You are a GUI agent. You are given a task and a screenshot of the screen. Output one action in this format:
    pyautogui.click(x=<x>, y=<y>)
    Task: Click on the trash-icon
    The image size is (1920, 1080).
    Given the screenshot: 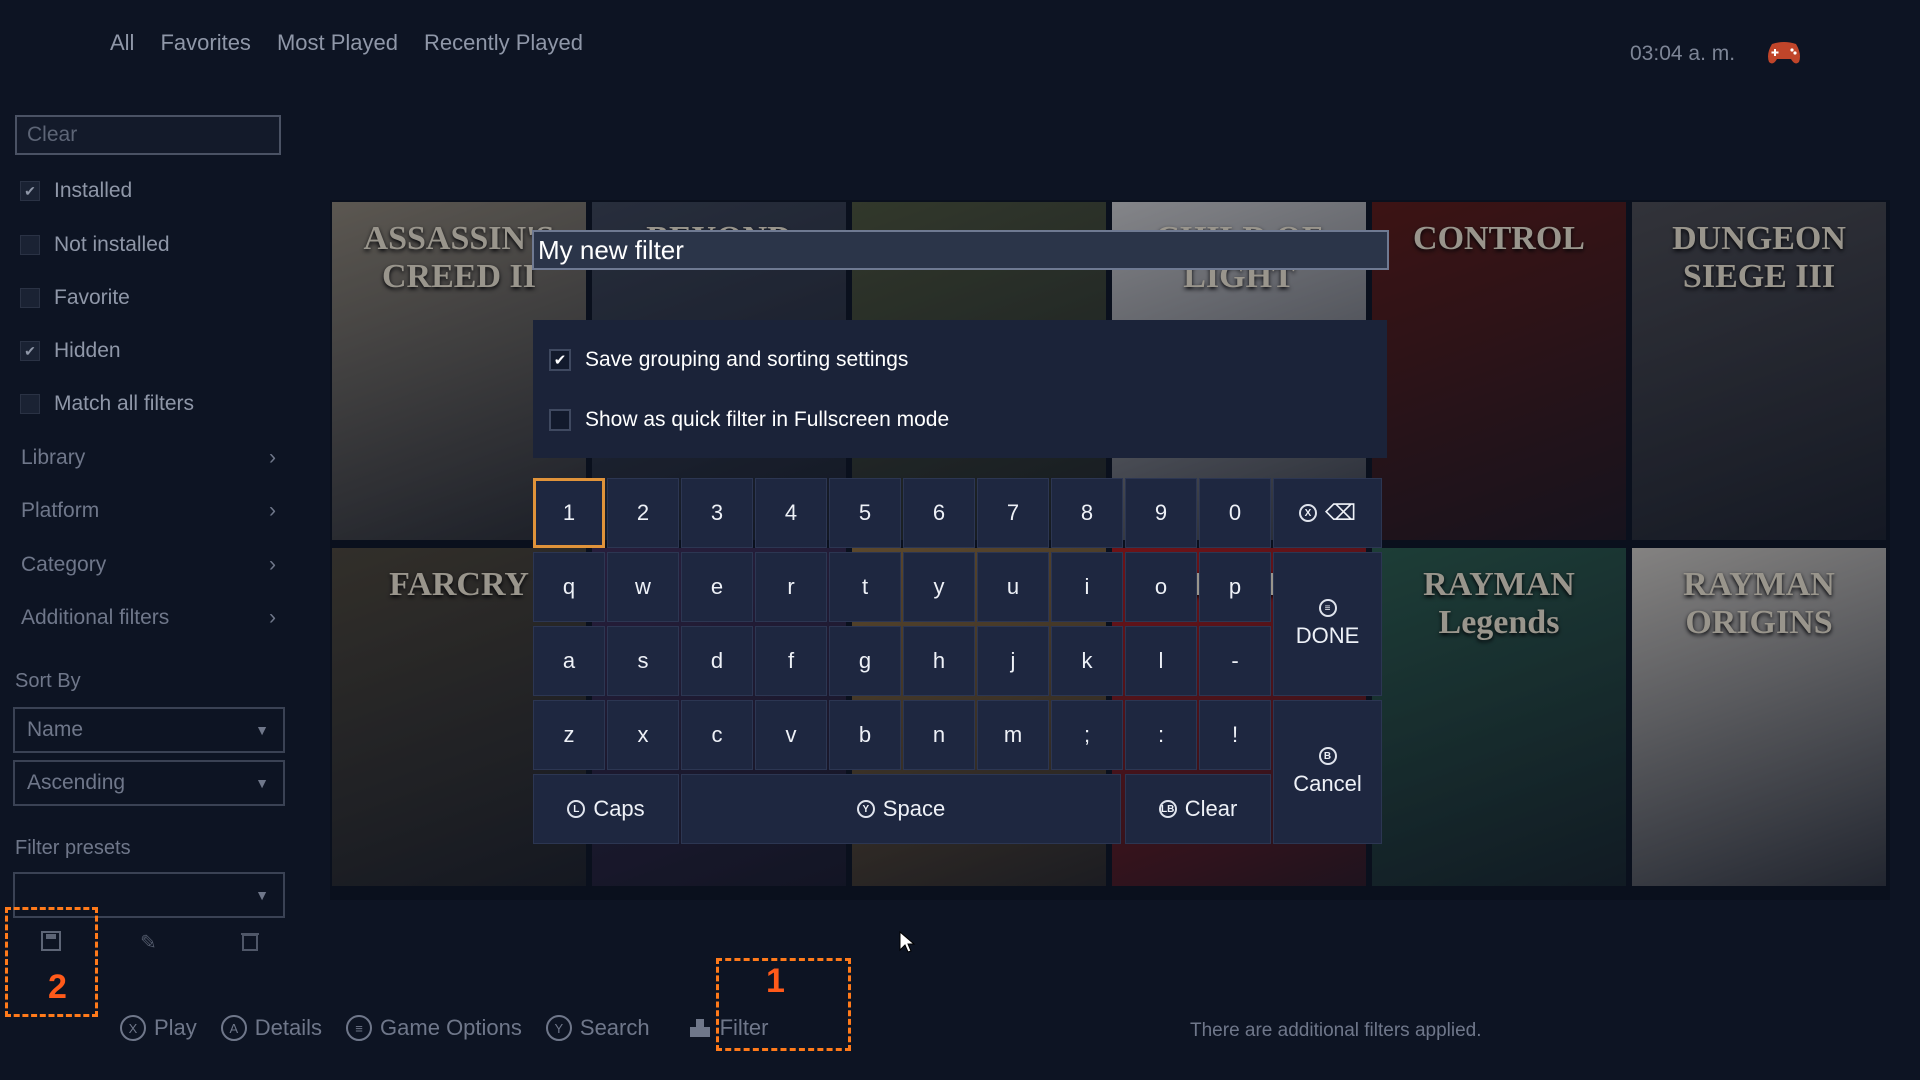 What is the action you would take?
    pyautogui.click(x=250, y=942)
    